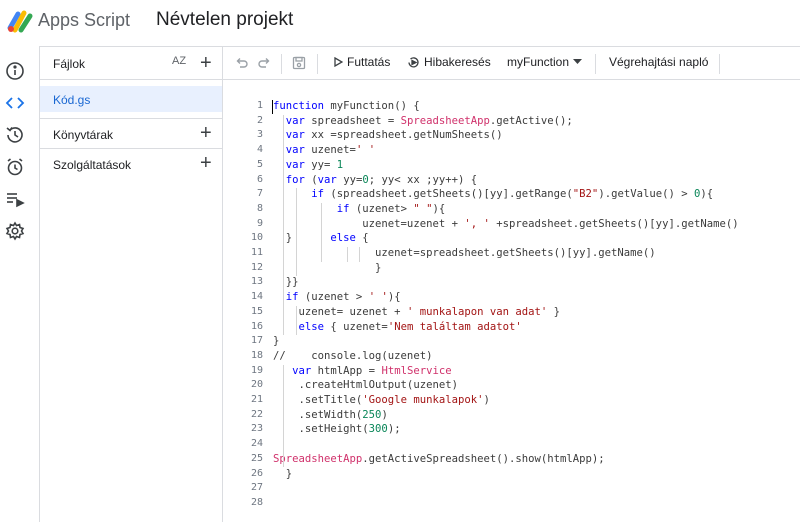 Image resolution: width=800 pixels, height=522 pixels. I want to click on files-title: Fájlok, so click(69, 64).